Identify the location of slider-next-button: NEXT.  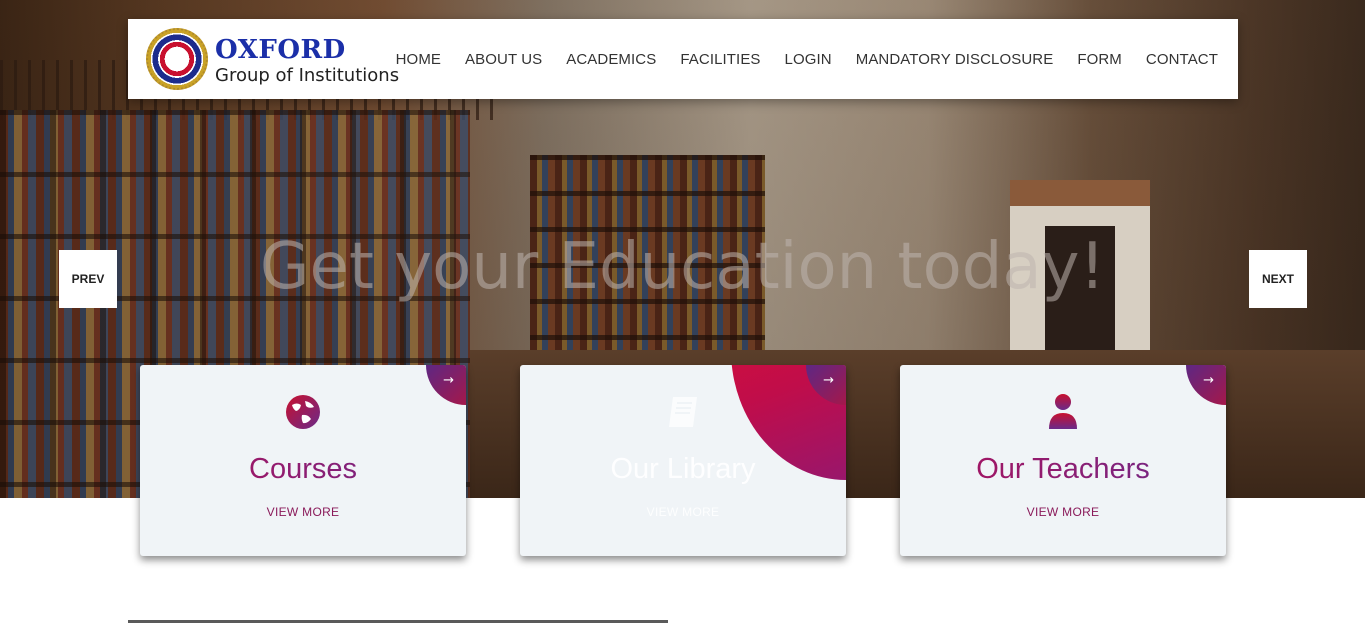
(1278, 279).